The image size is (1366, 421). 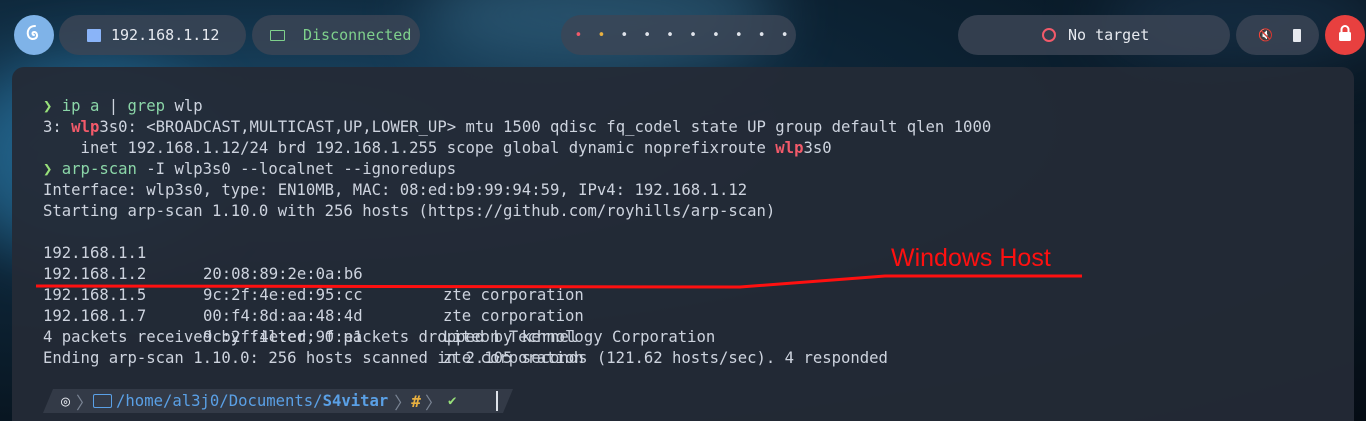 I want to click on command-text: |, so click(x=113, y=106).